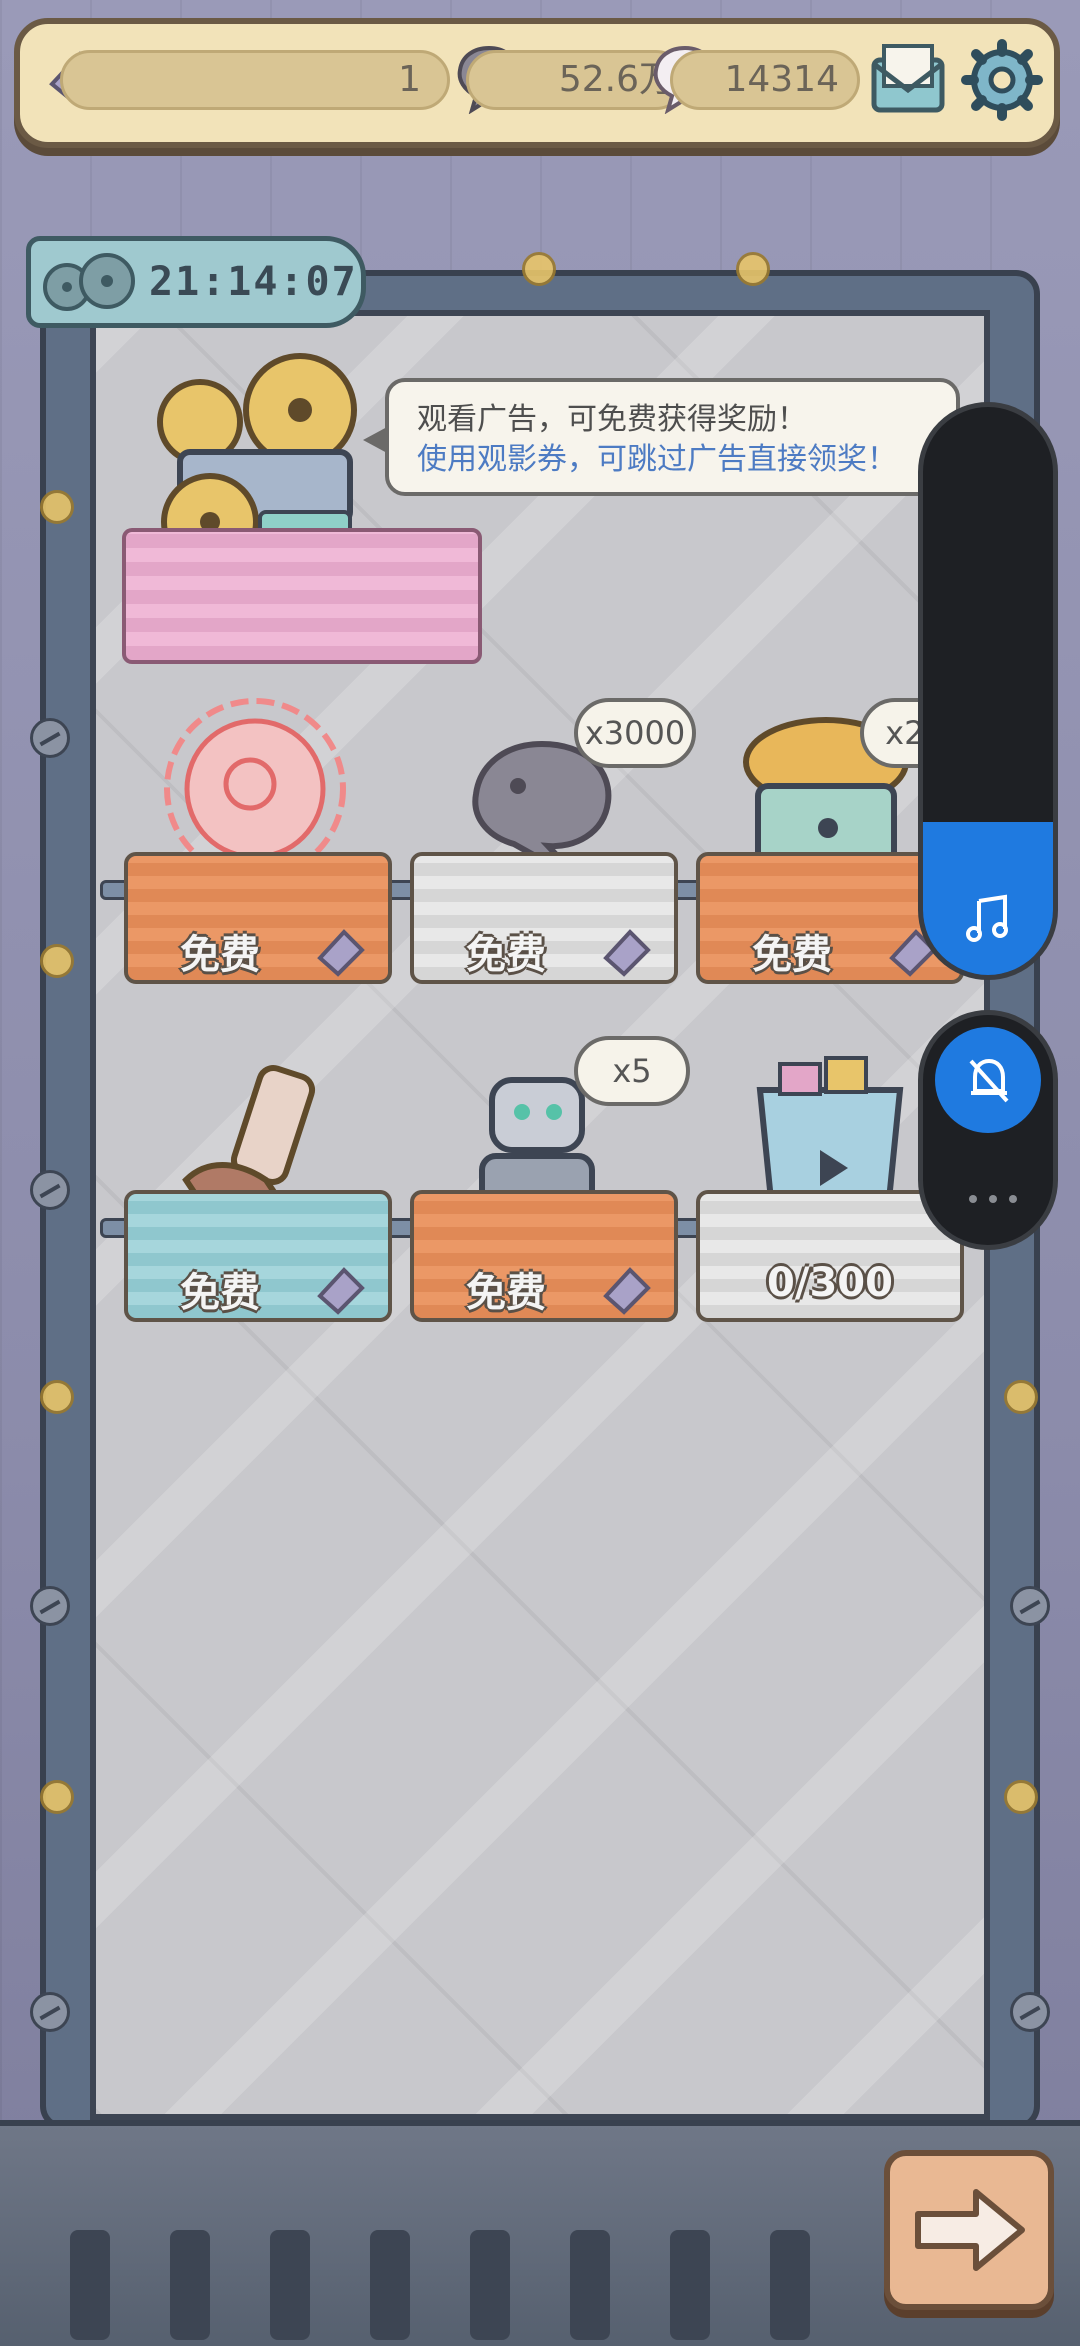  Describe the element at coordinates (830, 1283) in the screenshot. I see `reward-progress: 0/300` at that location.